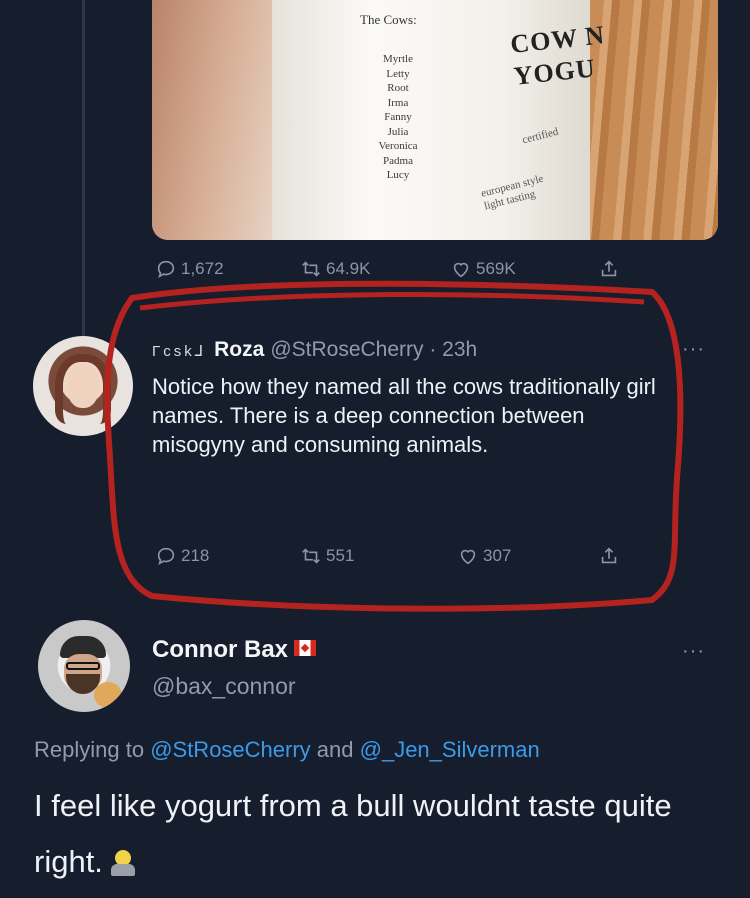 The image size is (750, 898). I want to click on like-count: 307, so click(497, 555).